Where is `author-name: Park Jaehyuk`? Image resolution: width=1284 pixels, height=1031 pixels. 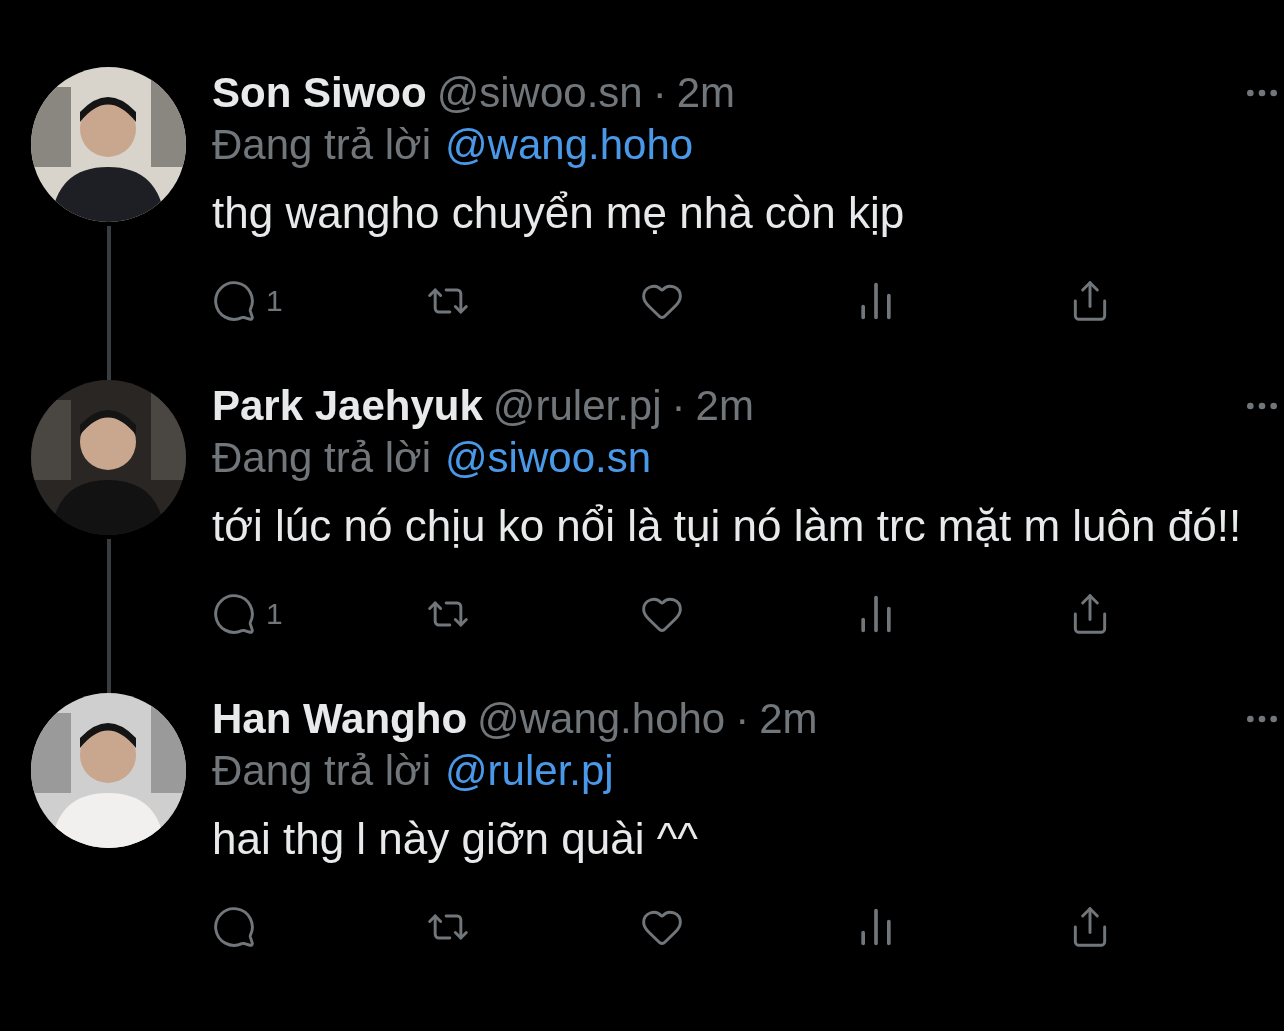 author-name: Park Jaehyuk is located at coordinates (347, 406).